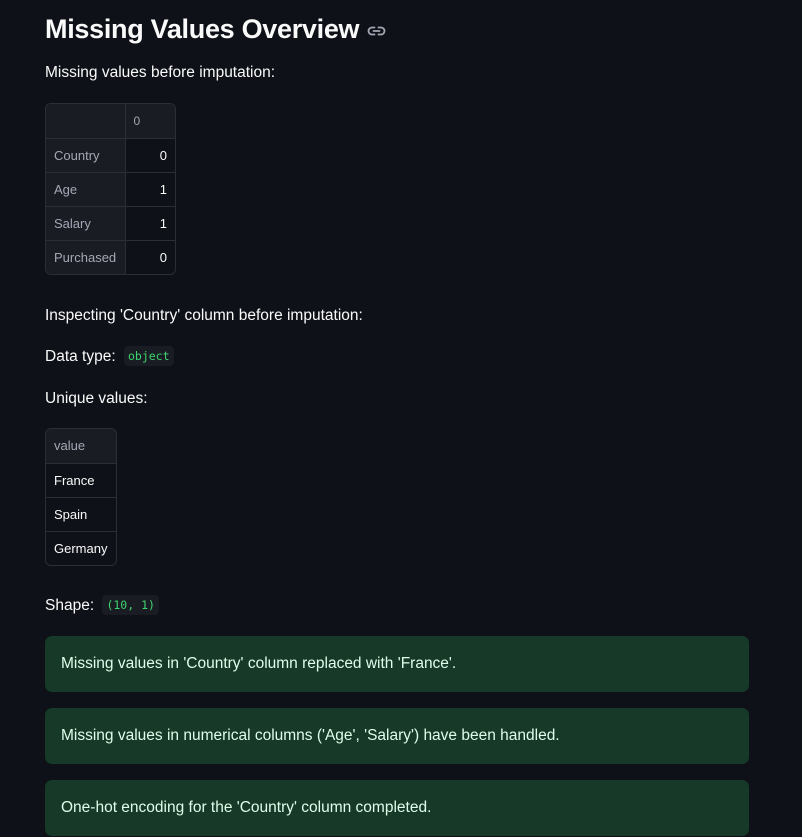 The height and width of the screenshot is (837, 802). I want to click on table-row: France, so click(81, 480).